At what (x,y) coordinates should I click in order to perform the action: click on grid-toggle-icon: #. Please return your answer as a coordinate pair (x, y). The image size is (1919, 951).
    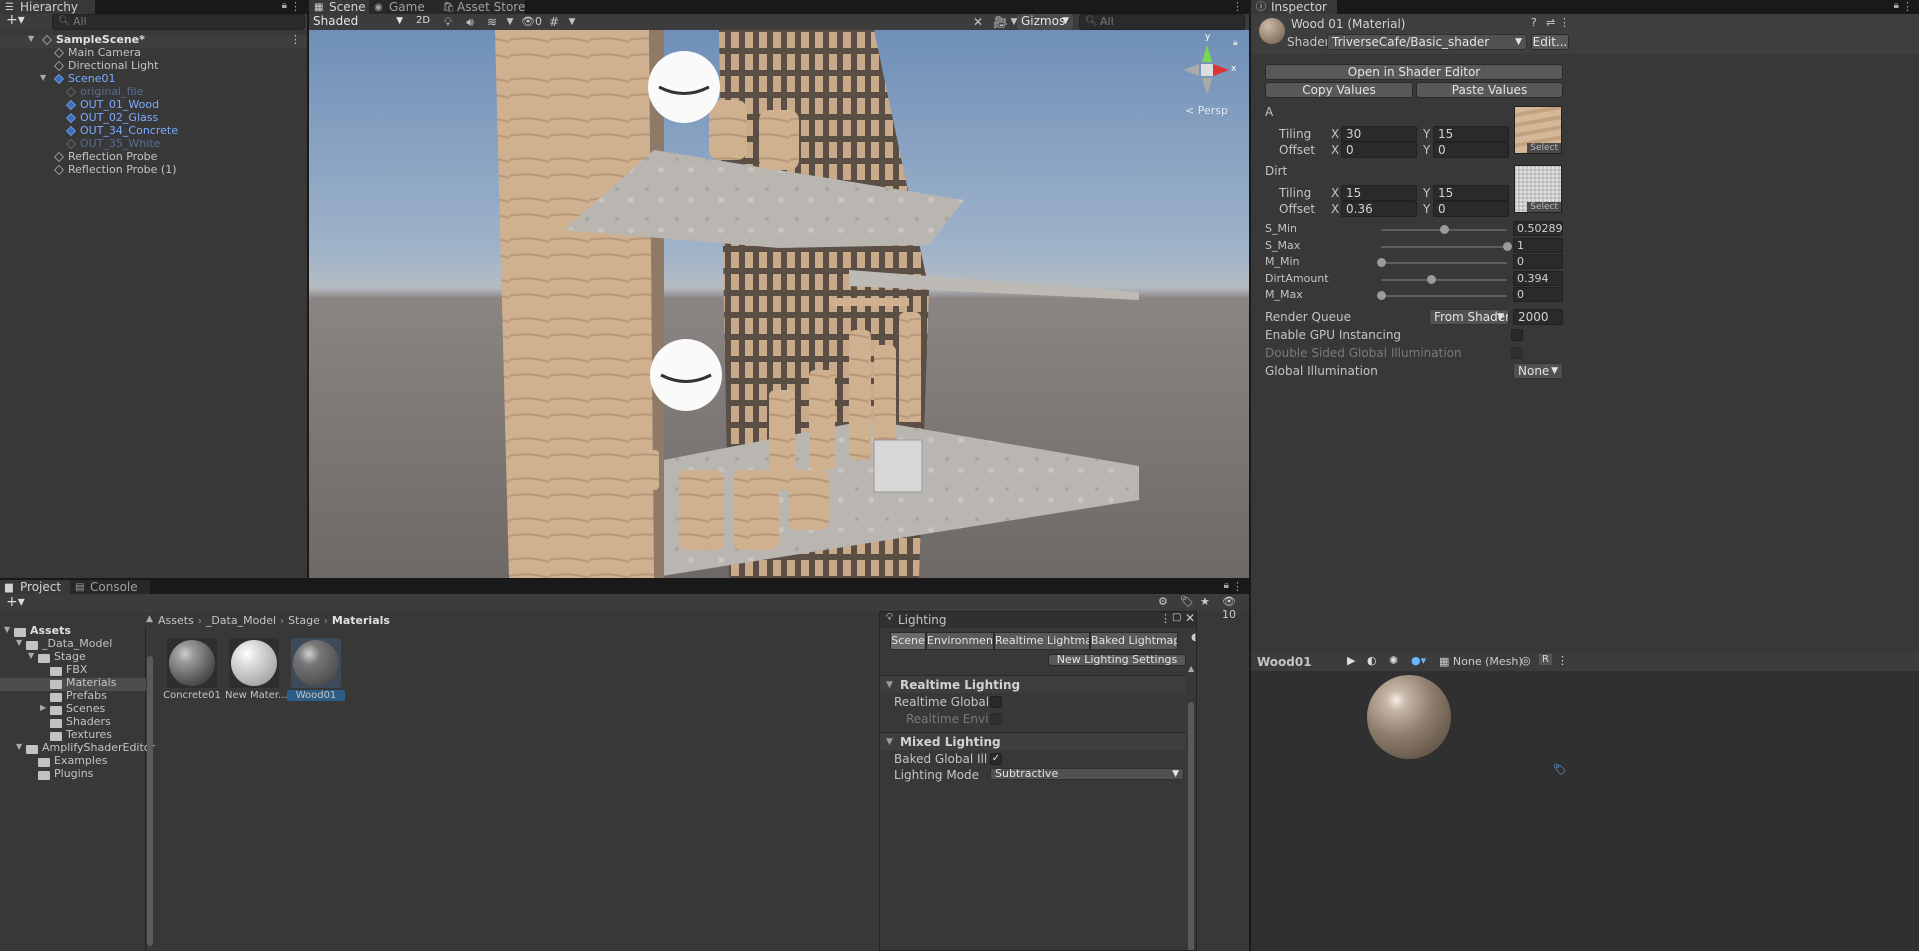
    Looking at the image, I should click on (554, 22).